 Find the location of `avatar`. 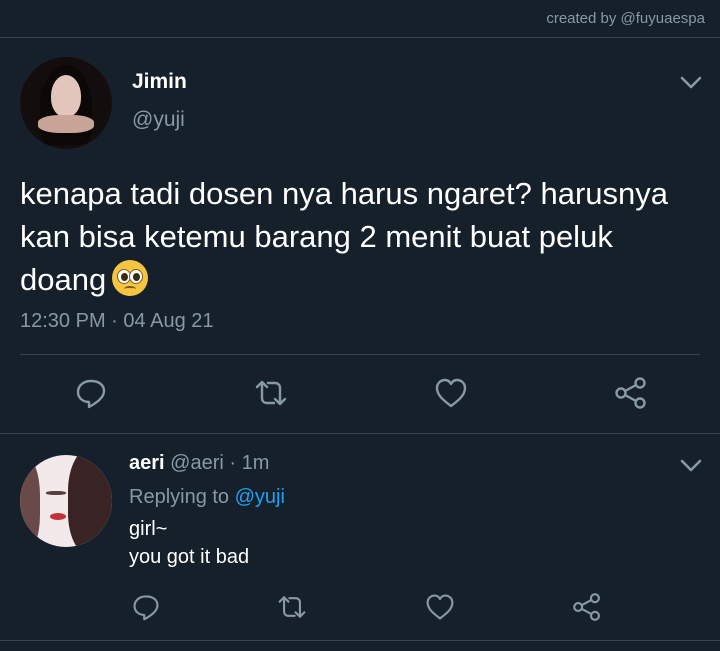

avatar is located at coordinates (66, 103).